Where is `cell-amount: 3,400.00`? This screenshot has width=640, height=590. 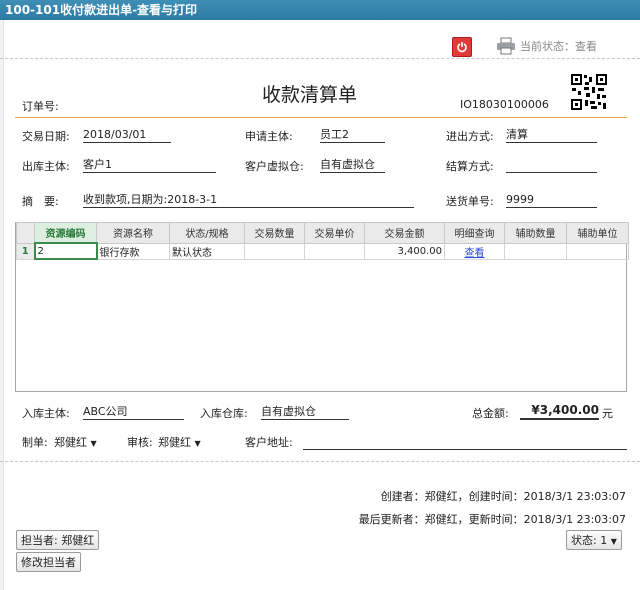 cell-amount: 3,400.00 is located at coordinates (404, 251).